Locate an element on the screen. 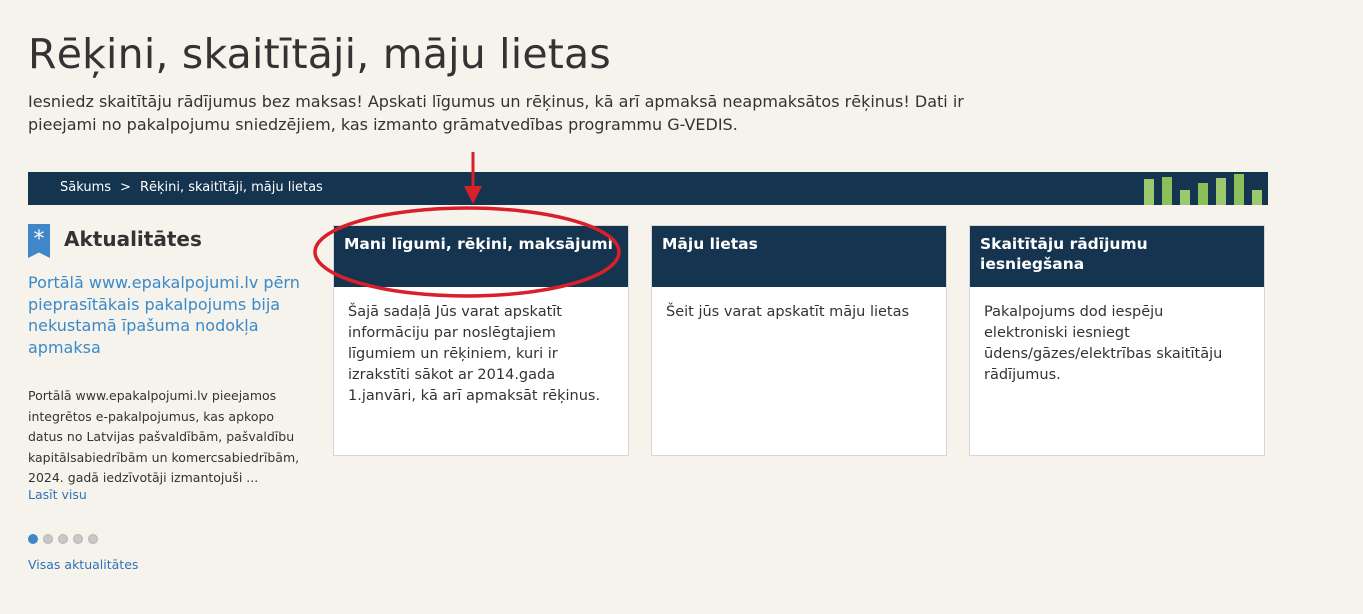 Image resolution: width=1363 pixels, height=614 pixels. card-title: Māju lietas is located at coordinates (799, 256).